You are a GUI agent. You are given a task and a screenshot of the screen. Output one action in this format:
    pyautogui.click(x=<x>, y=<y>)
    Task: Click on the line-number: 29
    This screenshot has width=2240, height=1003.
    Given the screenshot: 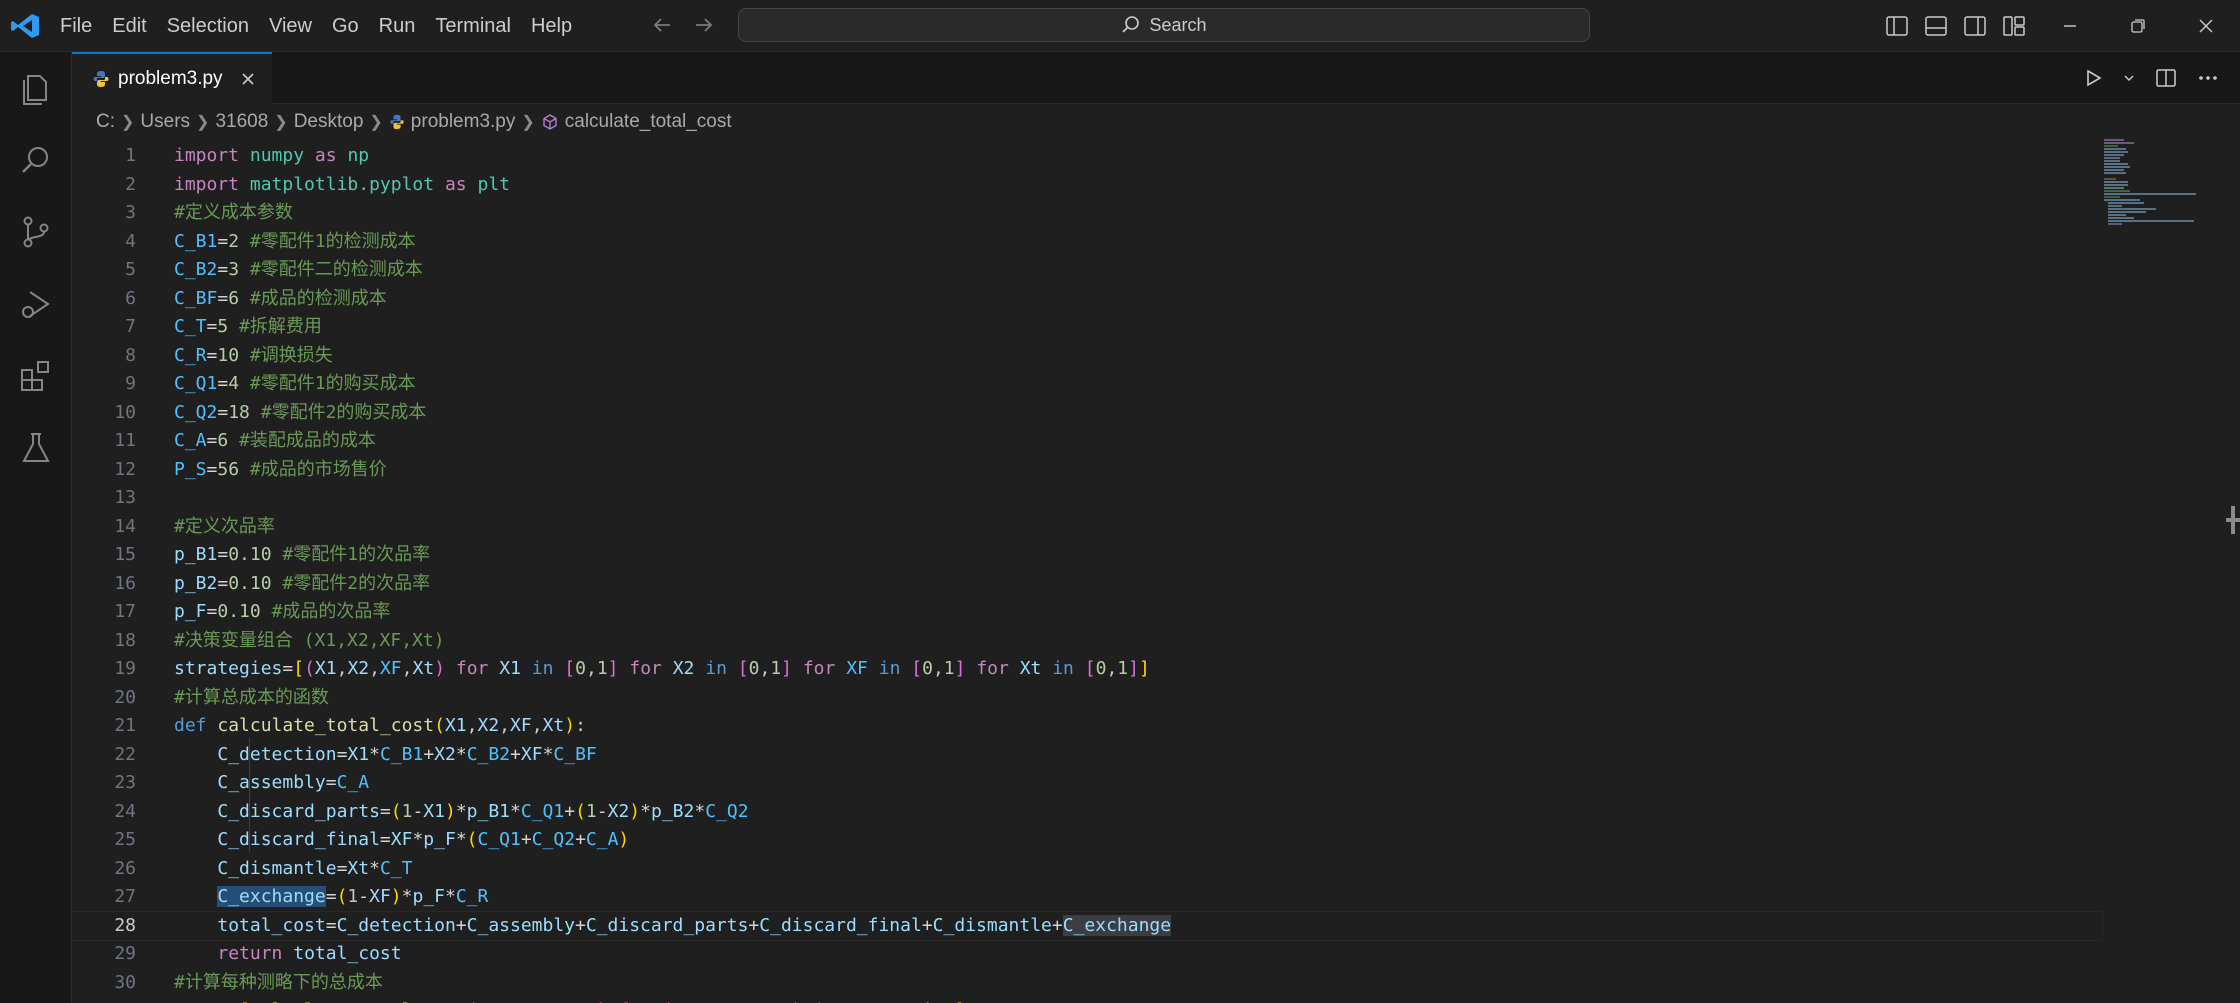 What is the action you would take?
    pyautogui.click(x=125, y=953)
    